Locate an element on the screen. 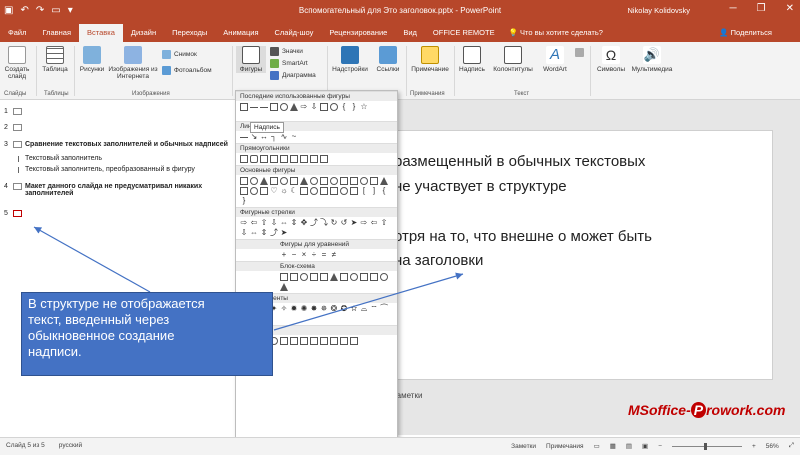 This screenshot has width=800, height=455. arrow-shape-icon: ⤵ is located at coordinates (324, 223).